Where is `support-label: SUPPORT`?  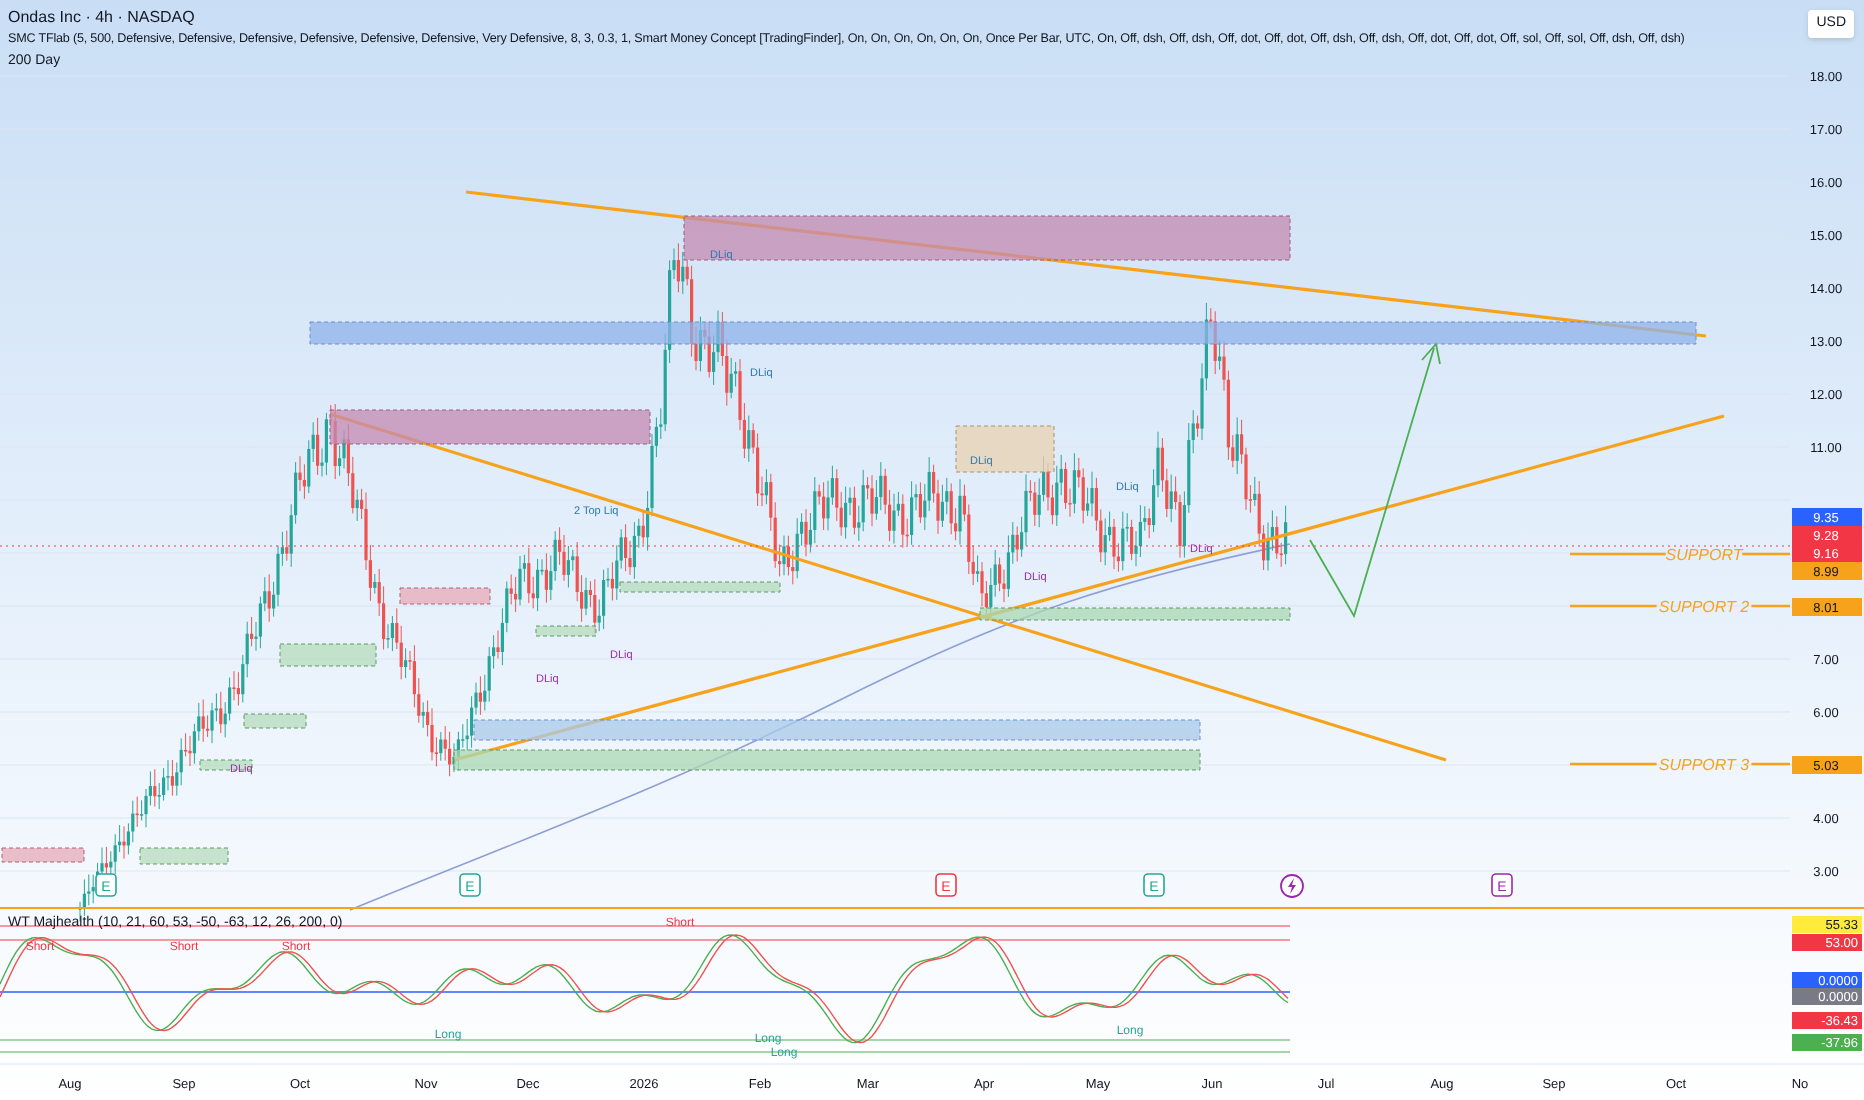 support-label: SUPPORT is located at coordinates (1704, 555).